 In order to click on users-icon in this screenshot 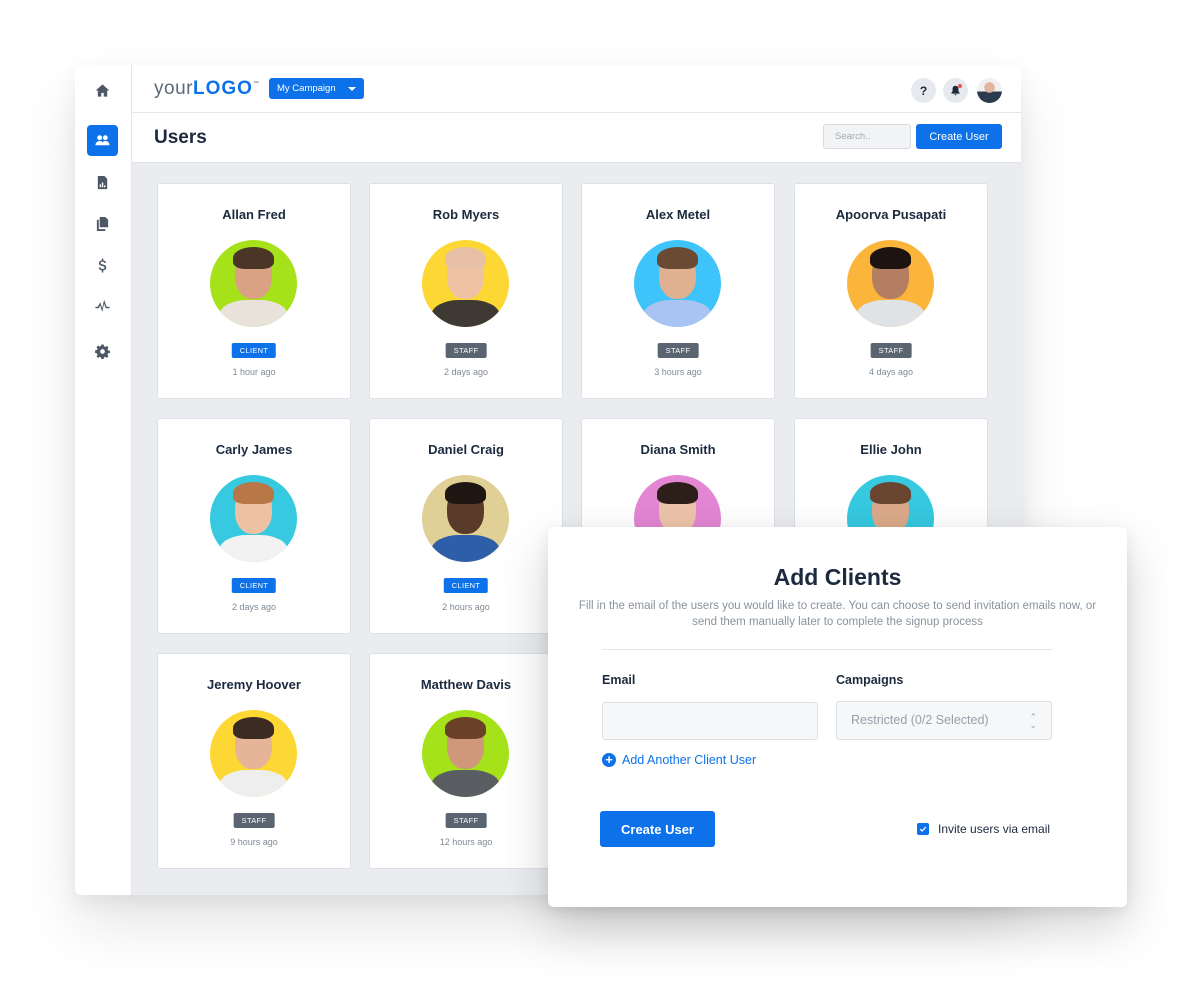, I will do `click(102, 140)`.